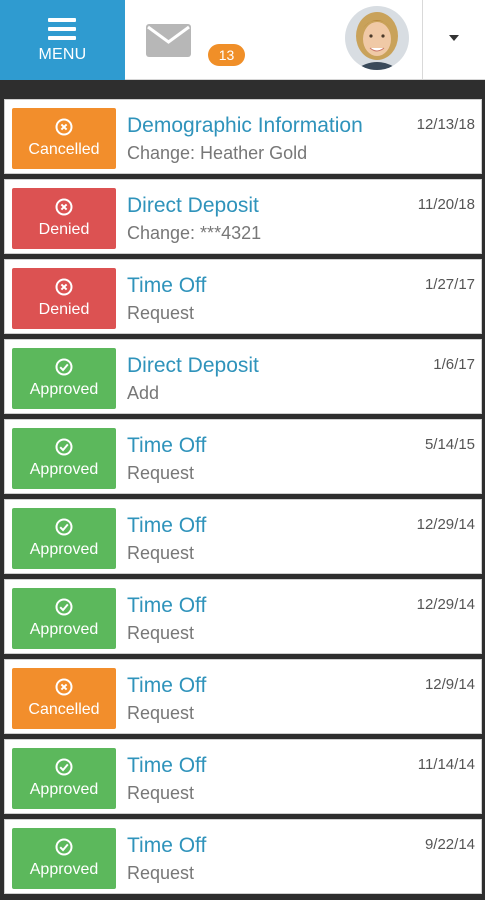  I want to click on request-subtitle: Change: ***4321, so click(194, 233).